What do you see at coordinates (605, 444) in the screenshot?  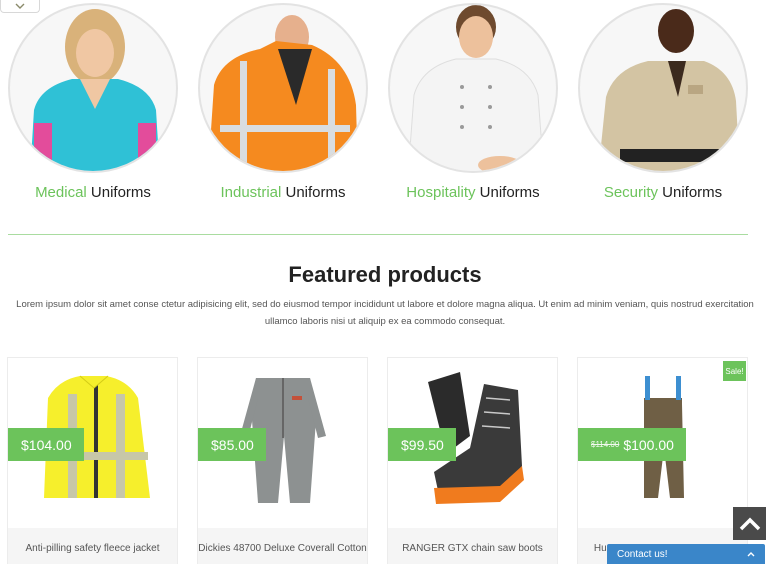 I see `product-old-price: $114.00` at bounding box center [605, 444].